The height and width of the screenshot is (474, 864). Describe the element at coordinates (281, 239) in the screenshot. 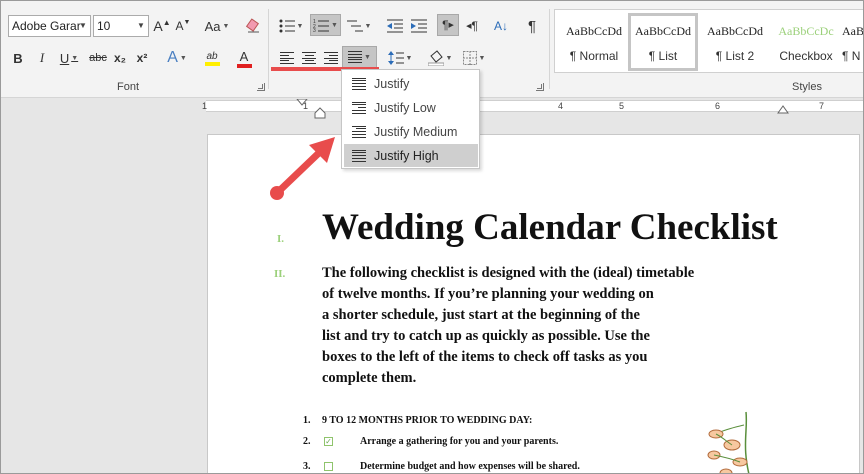

I see `outline-number-1: I.` at that location.